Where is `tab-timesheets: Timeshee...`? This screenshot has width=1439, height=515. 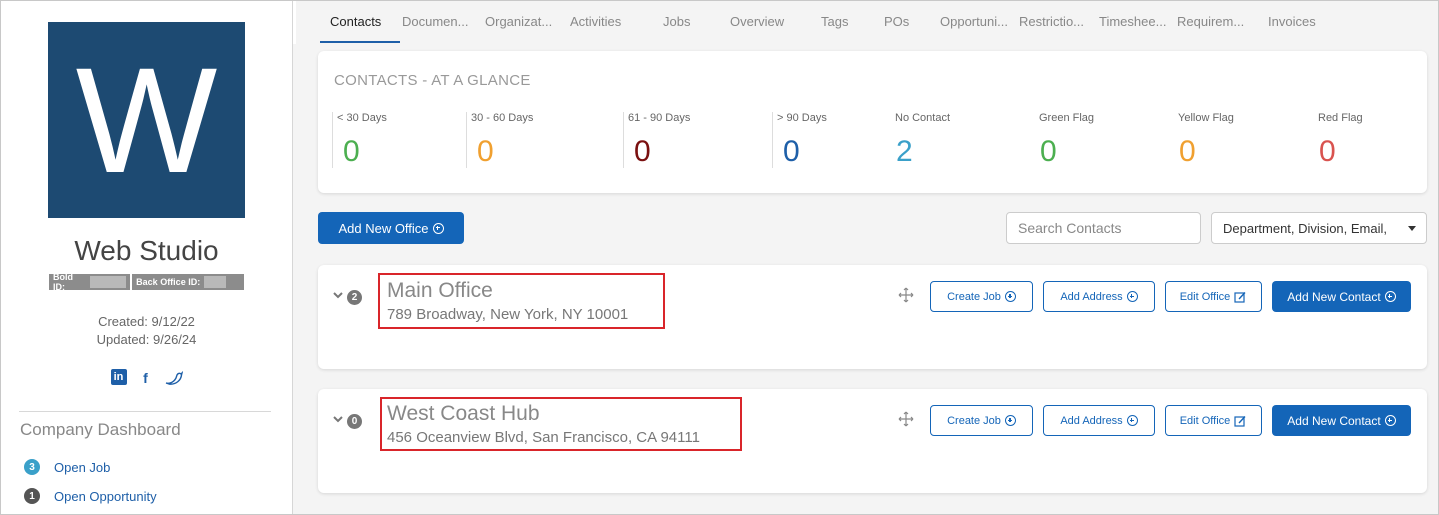 tab-timesheets: Timeshee... is located at coordinates (1132, 21).